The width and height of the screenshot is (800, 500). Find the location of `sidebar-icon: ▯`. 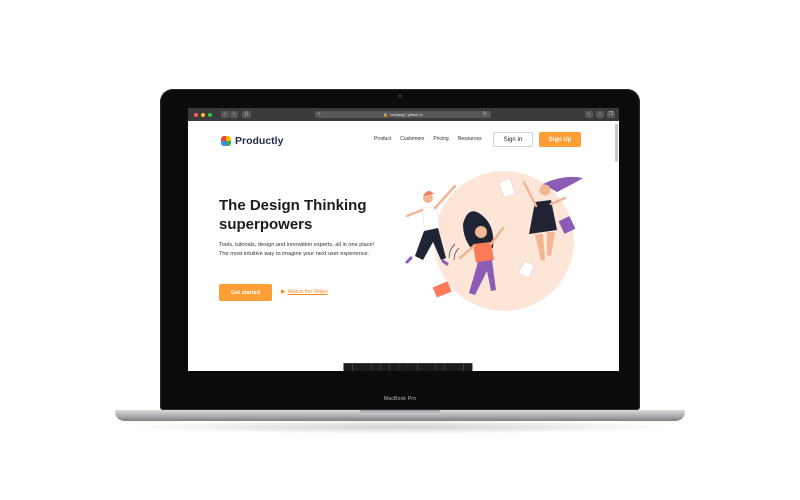

sidebar-icon: ▯ is located at coordinates (246, 114).